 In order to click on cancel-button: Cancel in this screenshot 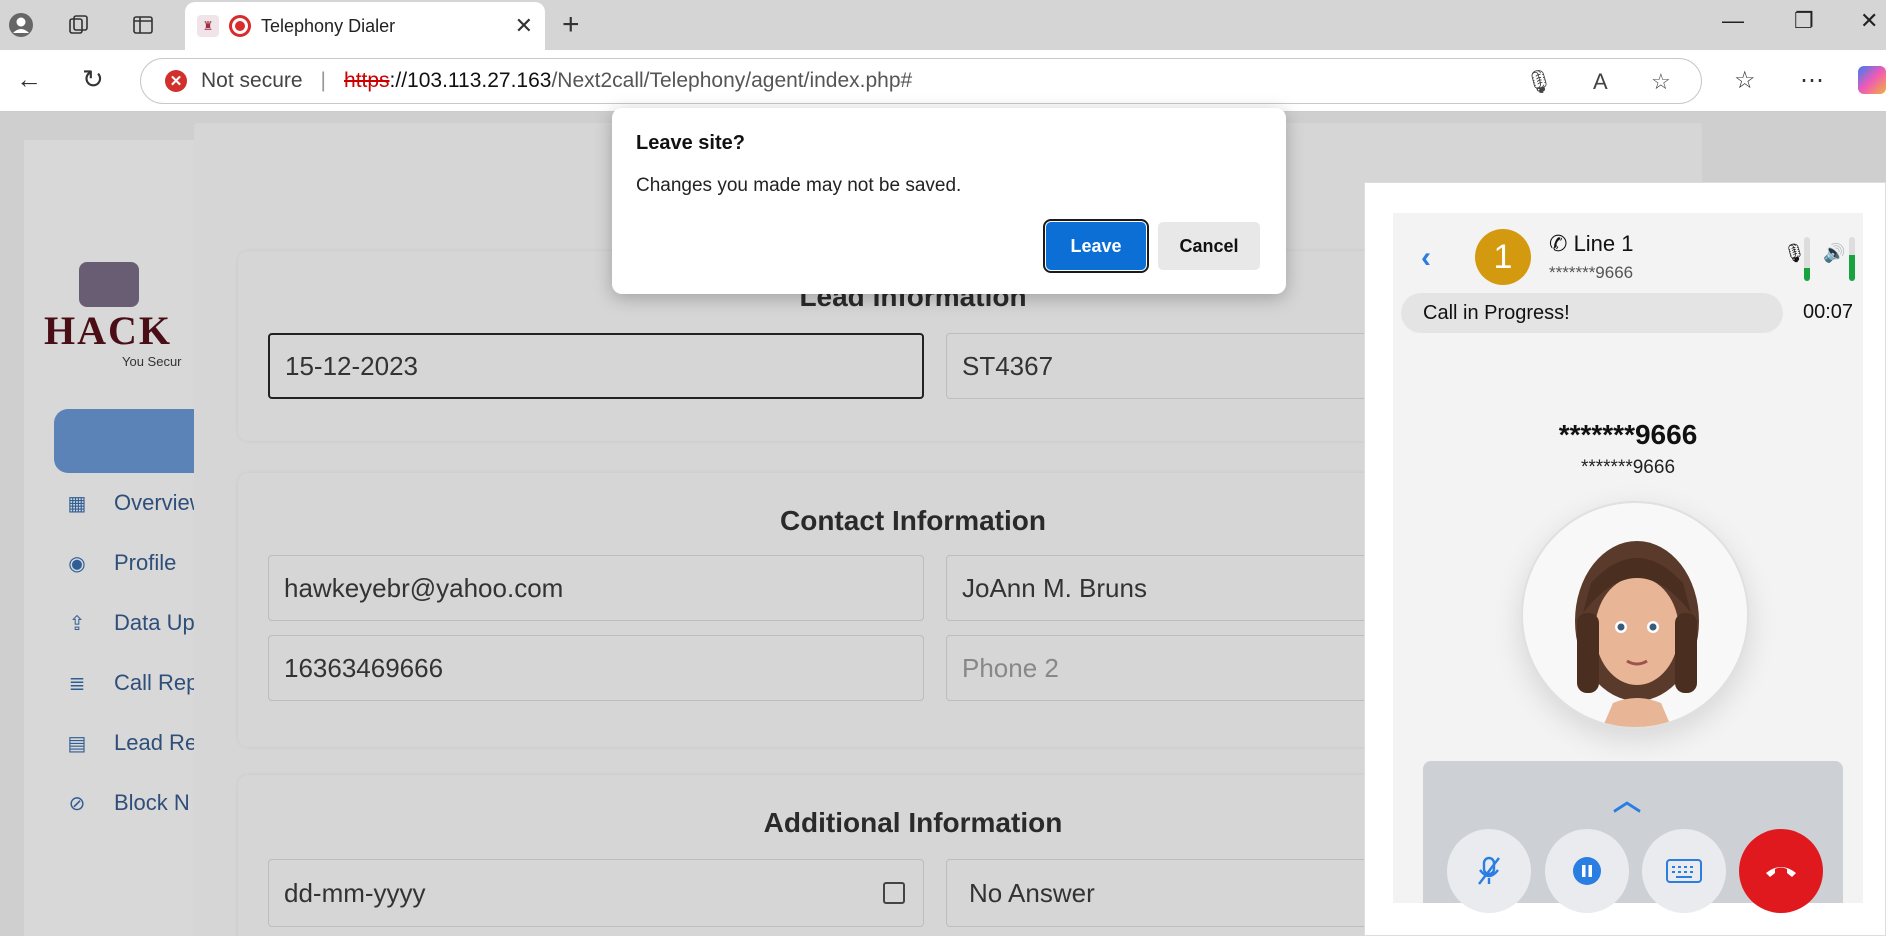, I will do `click(1209, 246)`.